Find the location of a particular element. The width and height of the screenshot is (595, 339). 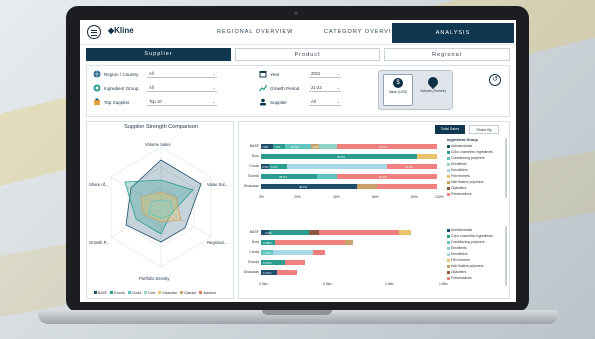

bar-data-label: 0.9bn is located at coordinates (268, 232).